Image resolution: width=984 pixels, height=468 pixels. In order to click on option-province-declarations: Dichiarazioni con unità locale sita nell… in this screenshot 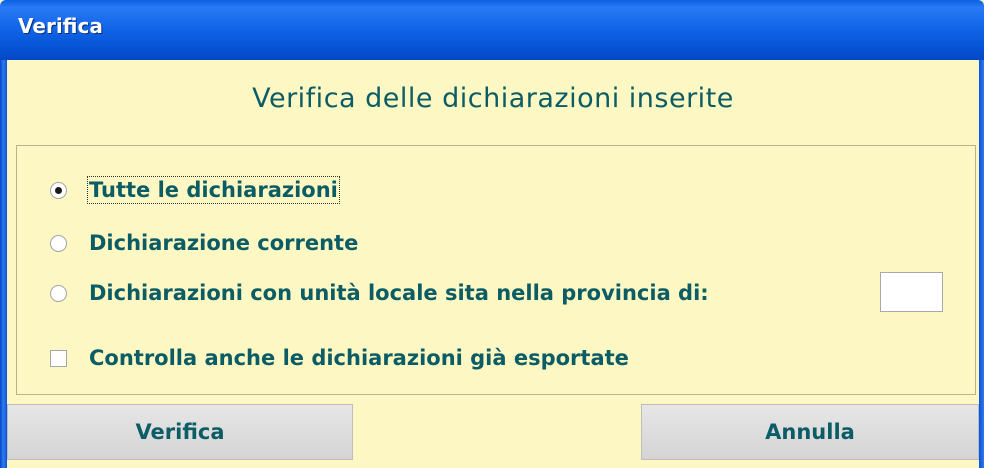, I will do `click(379, 293)`.